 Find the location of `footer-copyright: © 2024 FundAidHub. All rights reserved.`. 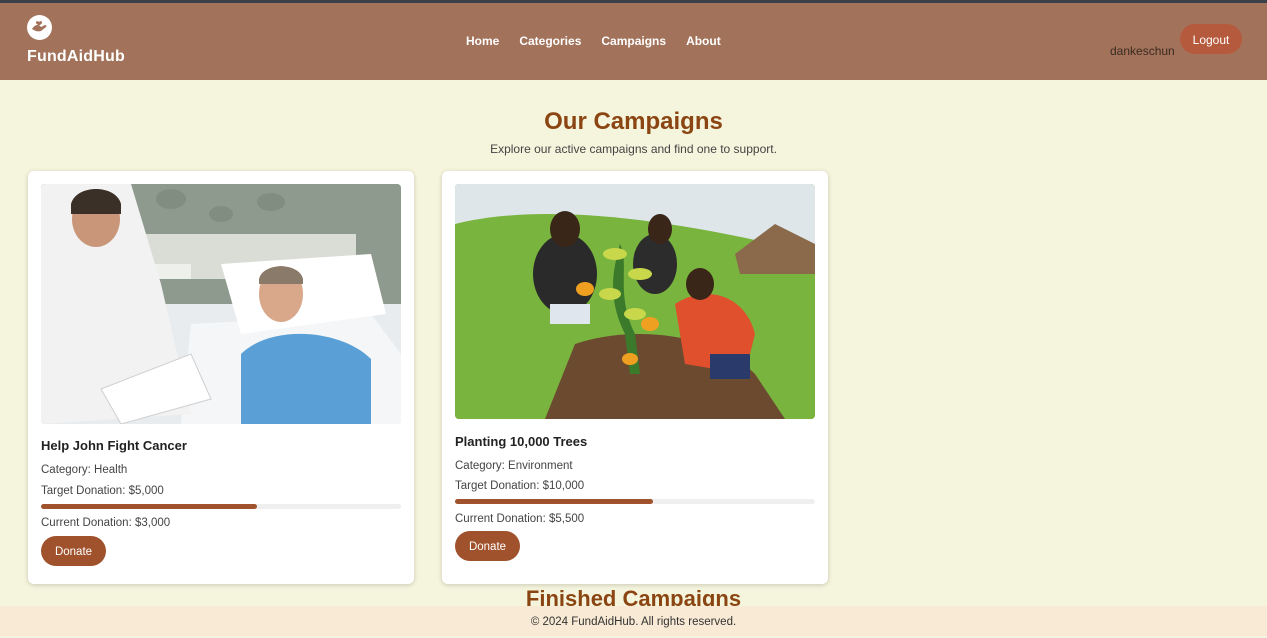

footer-copyright: © 2024 FundAidHub. All rights reserved. is located at coordinates (633, 622).